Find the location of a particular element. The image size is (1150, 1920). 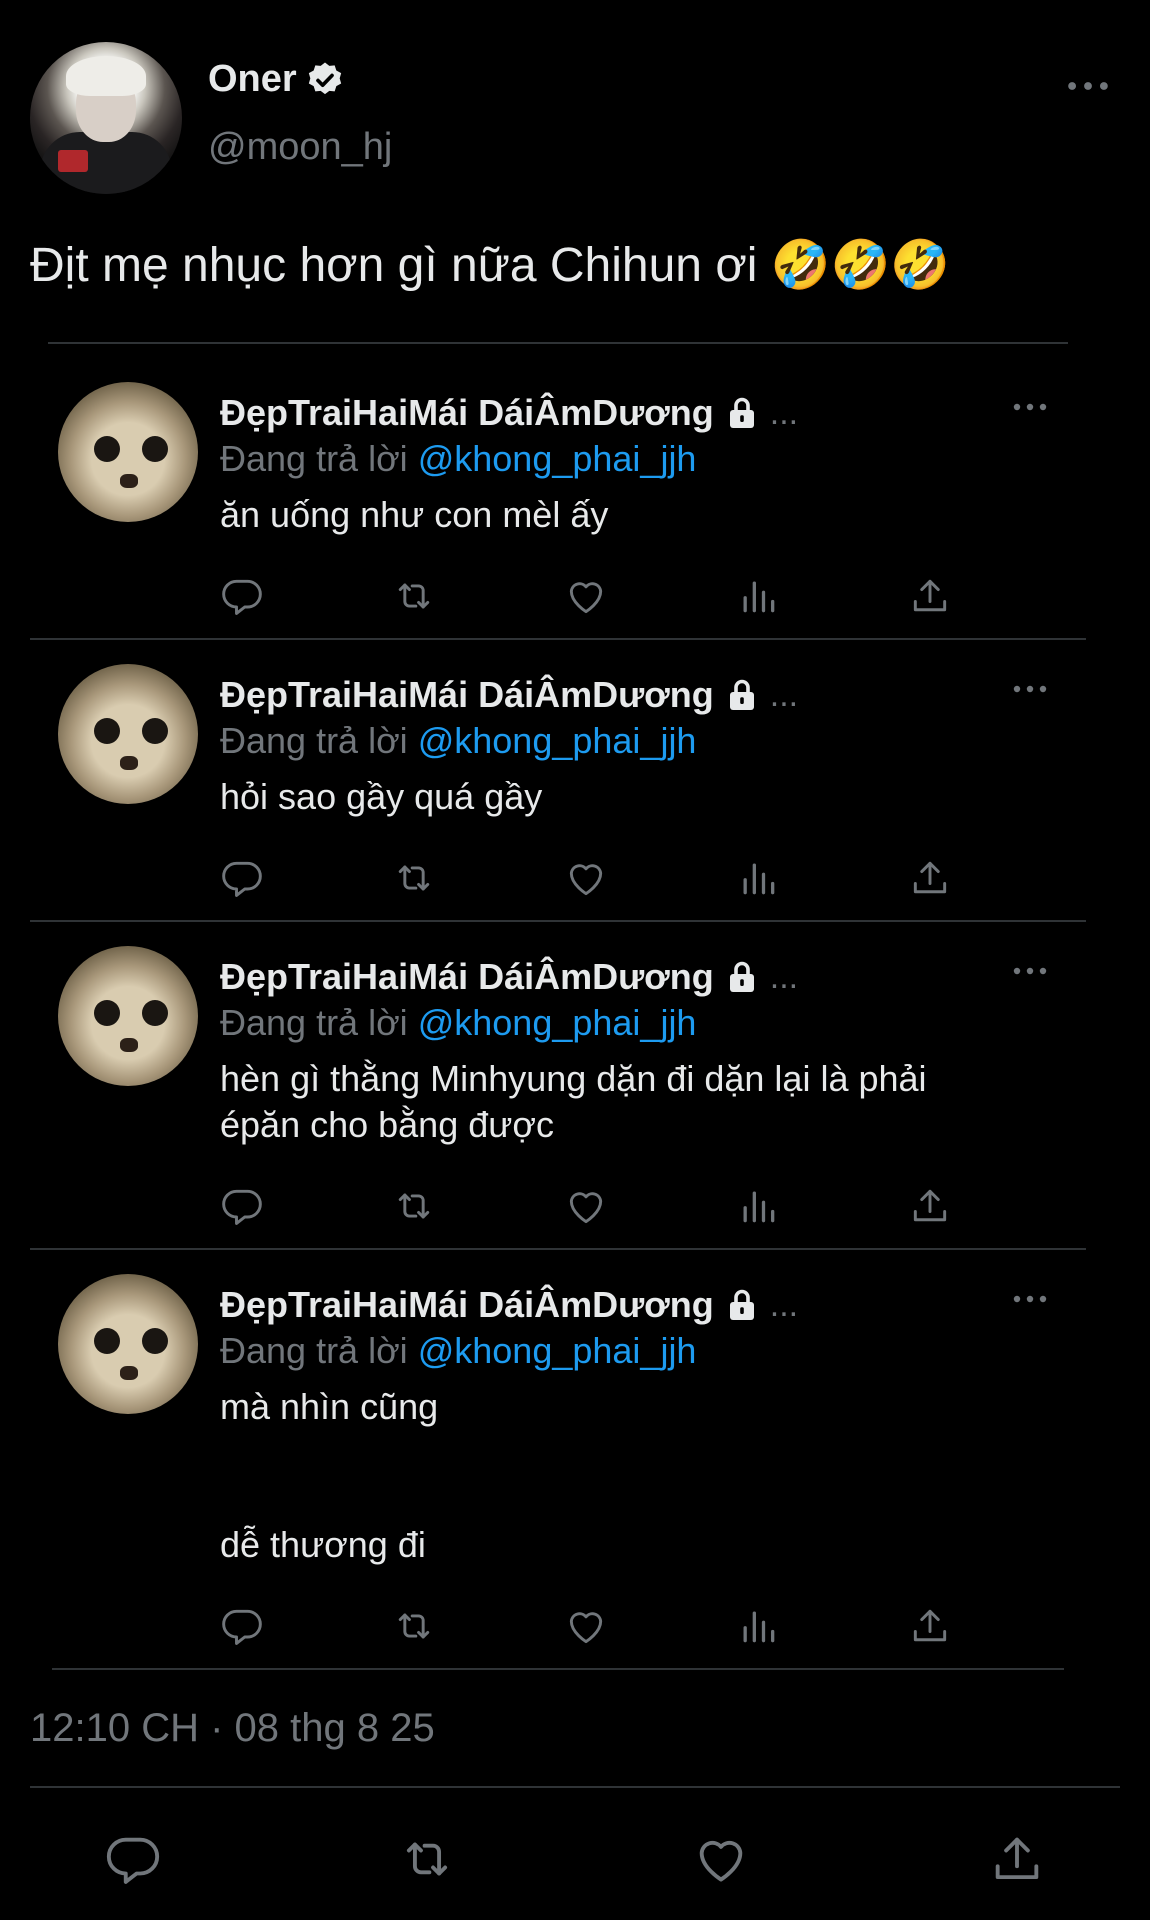

reply-text: ăn uống như con mèl ấy is located at coordinates (414, 514).